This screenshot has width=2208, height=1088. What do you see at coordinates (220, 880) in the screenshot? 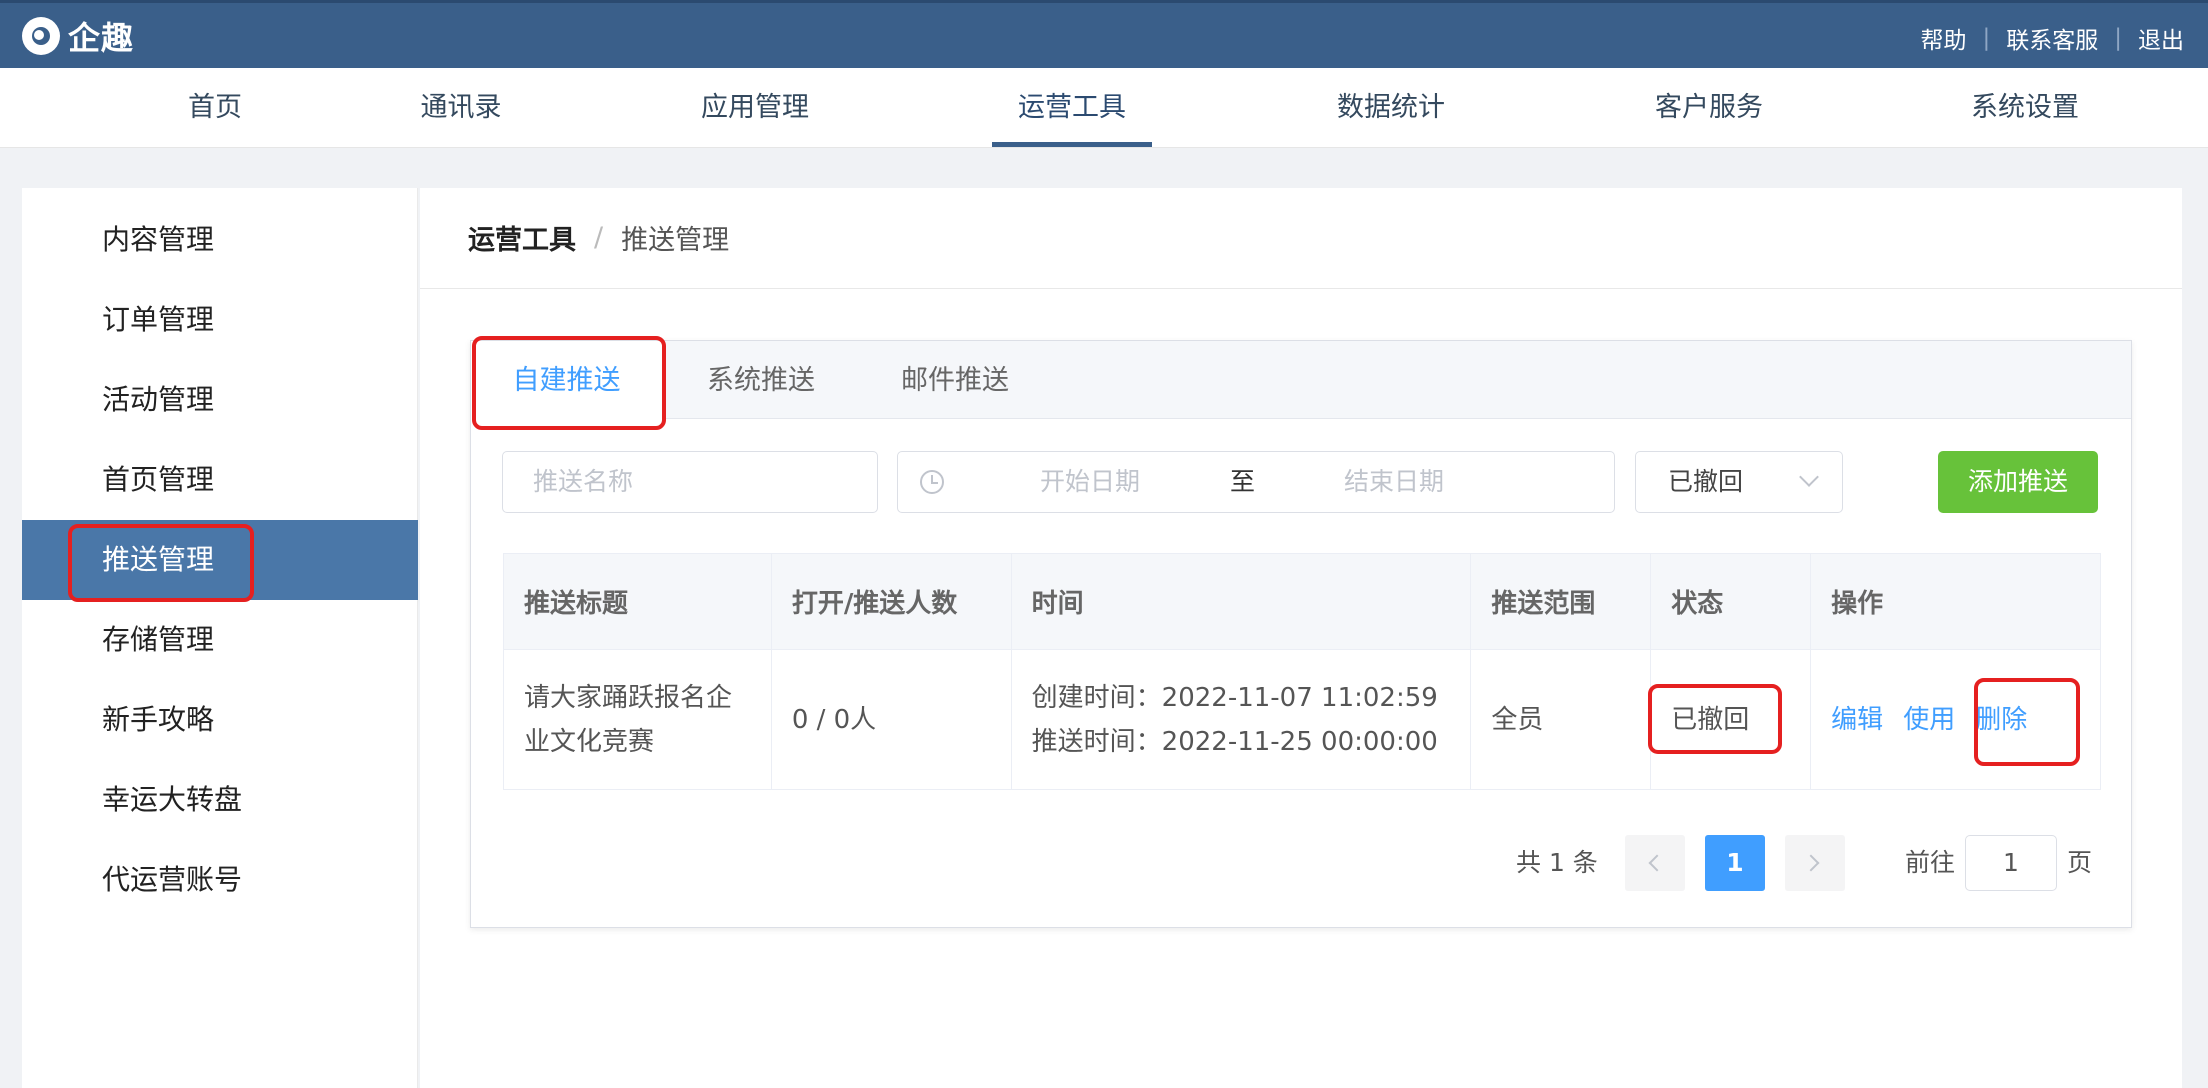
I see `sidebar-item-agent-account: 代运营账号` at bounding box center [220, 880].